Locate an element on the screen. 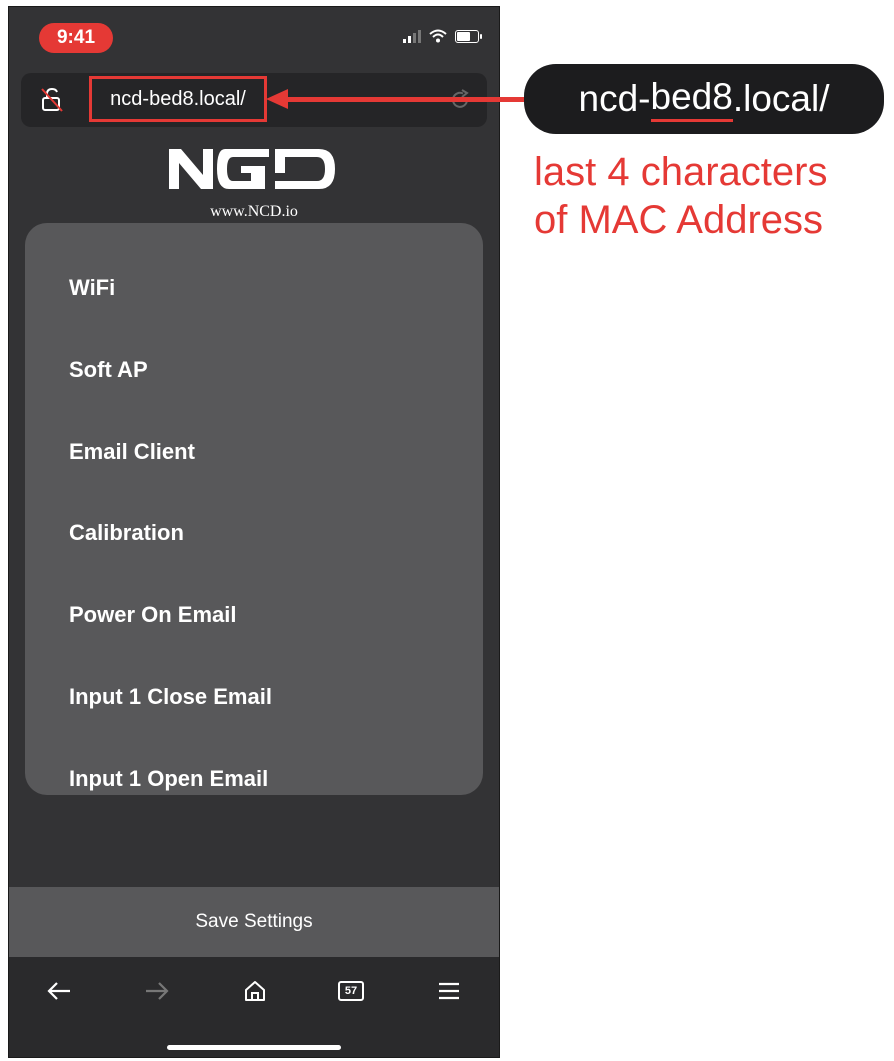  menu-item-calibration: Calibration is located at coordinates (259, 533).